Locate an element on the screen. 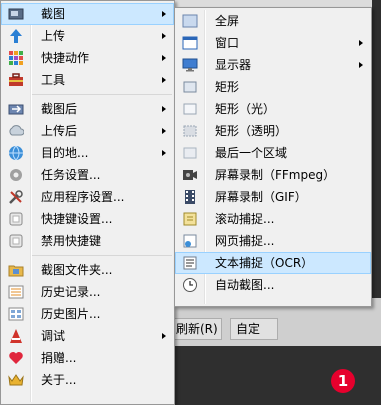  menu-item-disable-hotkeys: 禁用快捷键 is located at coordinates (87, 241).